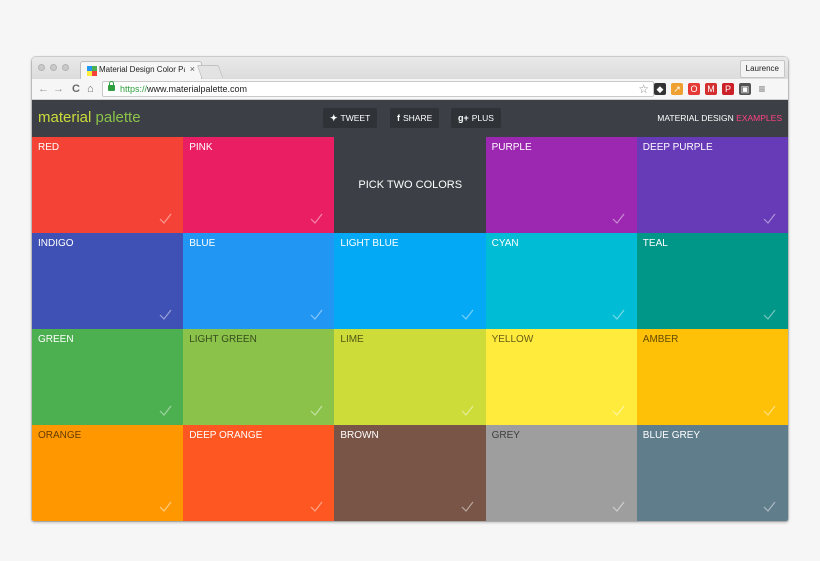 The image size is (820, 561). Describe the element at coordinates (43, 89) in the screenshot. I see `back-arrow-icon: ←` at that location.